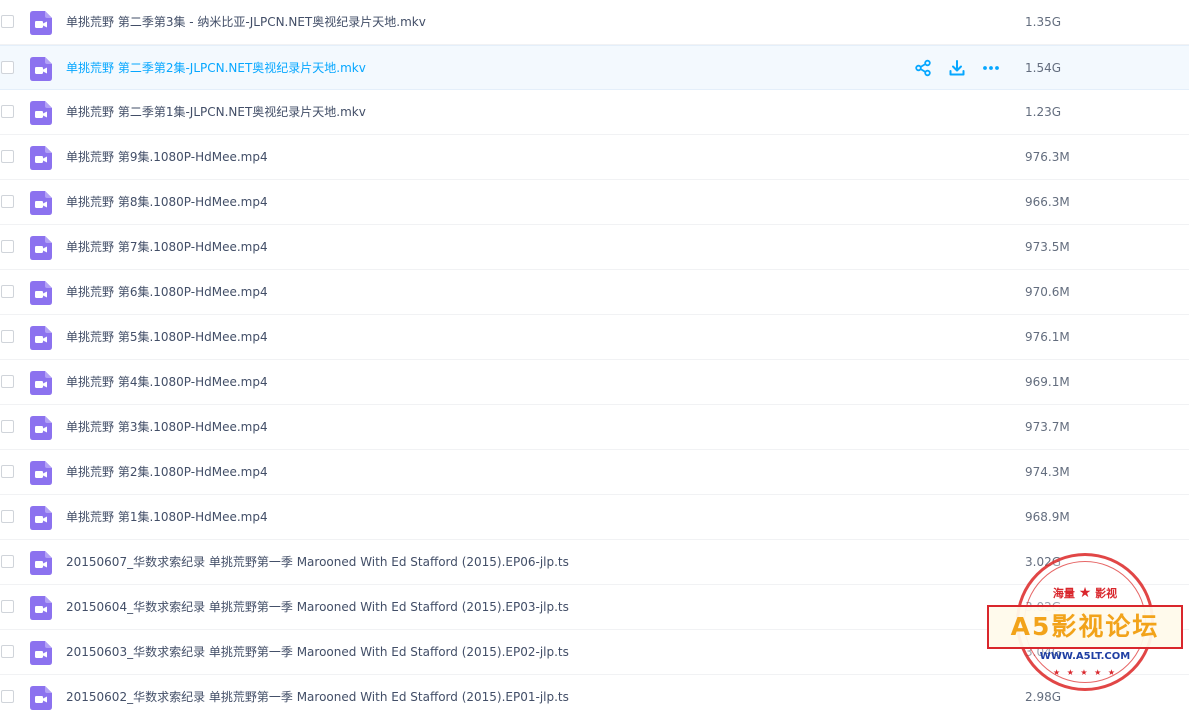 The height and width of the screenshot is (713, 1189). Describe the element at coordinates (167, 202) in the screenshot. I see `file-name: 单挑荒野 第8集.1080P-HdMee.mp4` at that location.